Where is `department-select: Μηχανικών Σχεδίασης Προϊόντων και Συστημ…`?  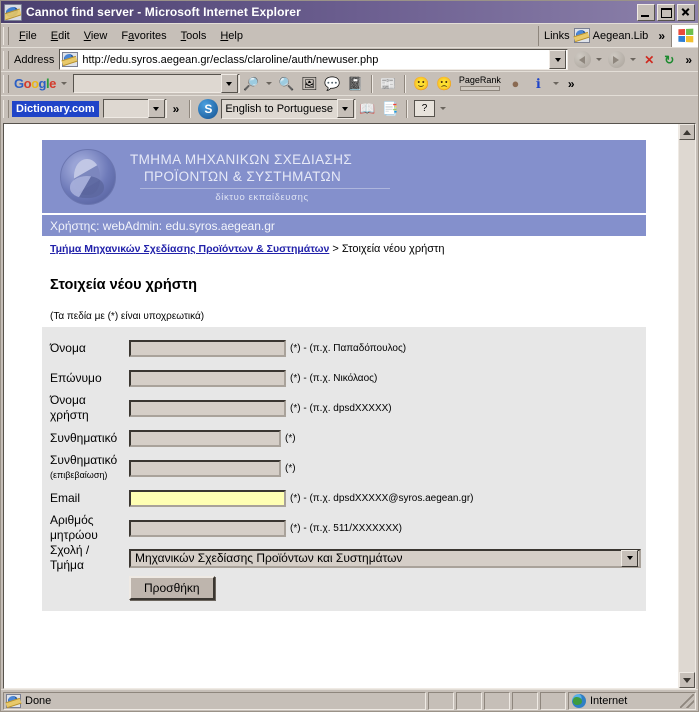 department-select: Μηχανικών Σχεδίασης Προϊόντων και Συστημ… is located at coordinates (385, 558).